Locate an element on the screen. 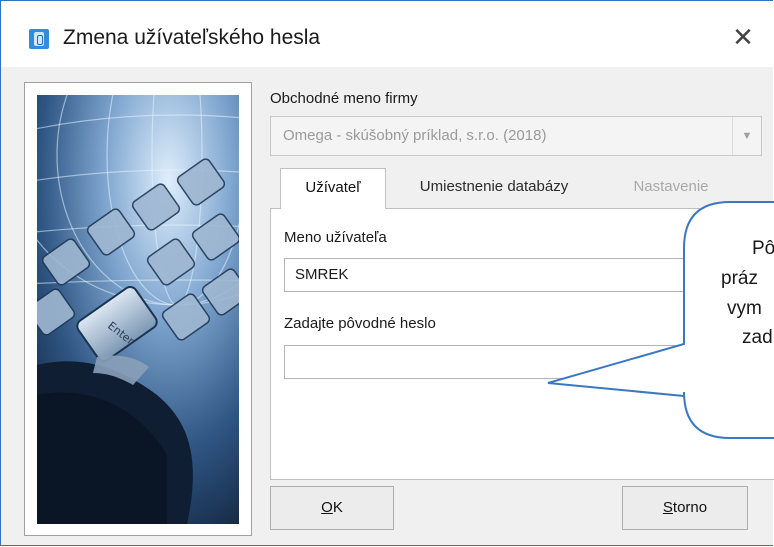  old-password-label: Zadajte pôvodné heslo is located at coordinates (360, 323).